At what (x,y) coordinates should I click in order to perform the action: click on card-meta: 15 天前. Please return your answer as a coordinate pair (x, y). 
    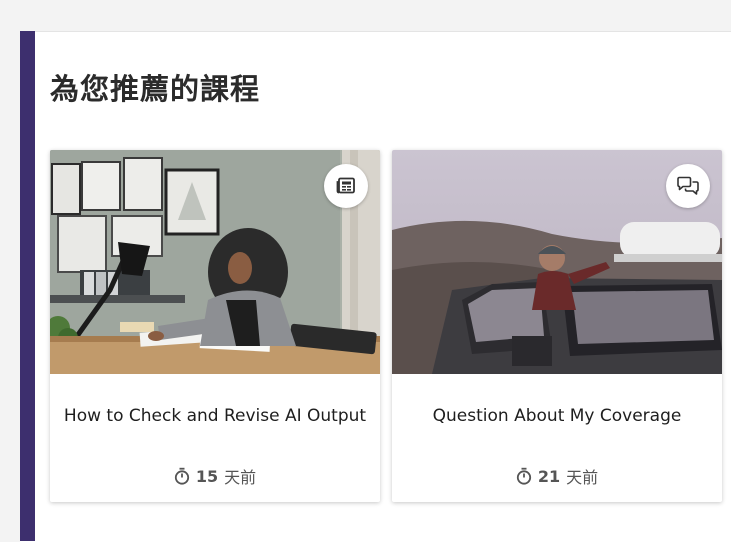
    Looking at the image, I should click on (215, 476).